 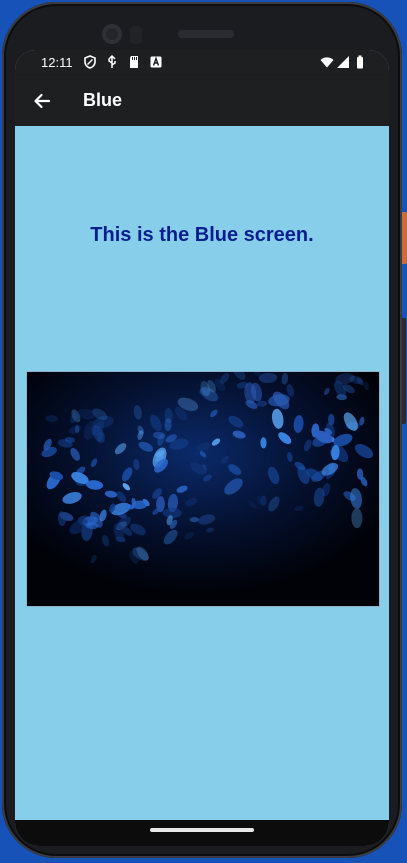 I want to click on screen-headline: This is the Blue screen., so click(x=202, y=235).